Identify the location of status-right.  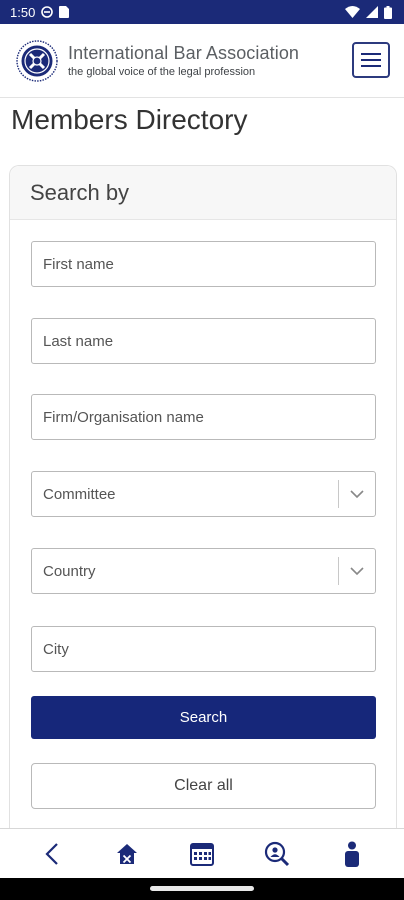
(368, 12).